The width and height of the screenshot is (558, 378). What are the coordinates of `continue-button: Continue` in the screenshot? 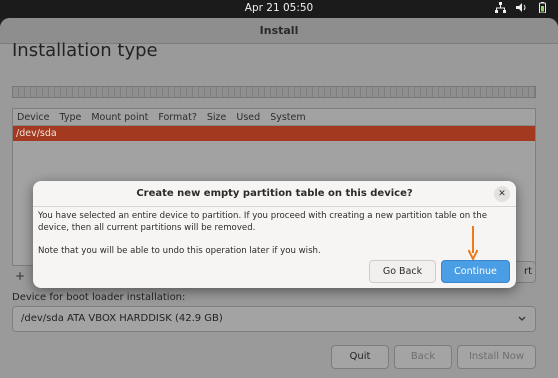 It's located at (475, 271).